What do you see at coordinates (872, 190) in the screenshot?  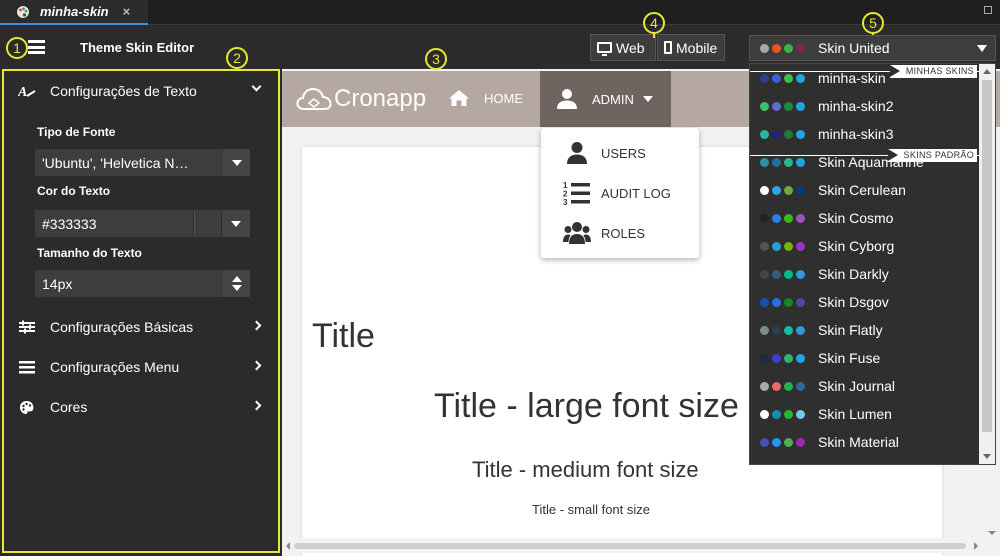 I see `skin-option: Skin Cerulean` at bounding box center [872, 190].